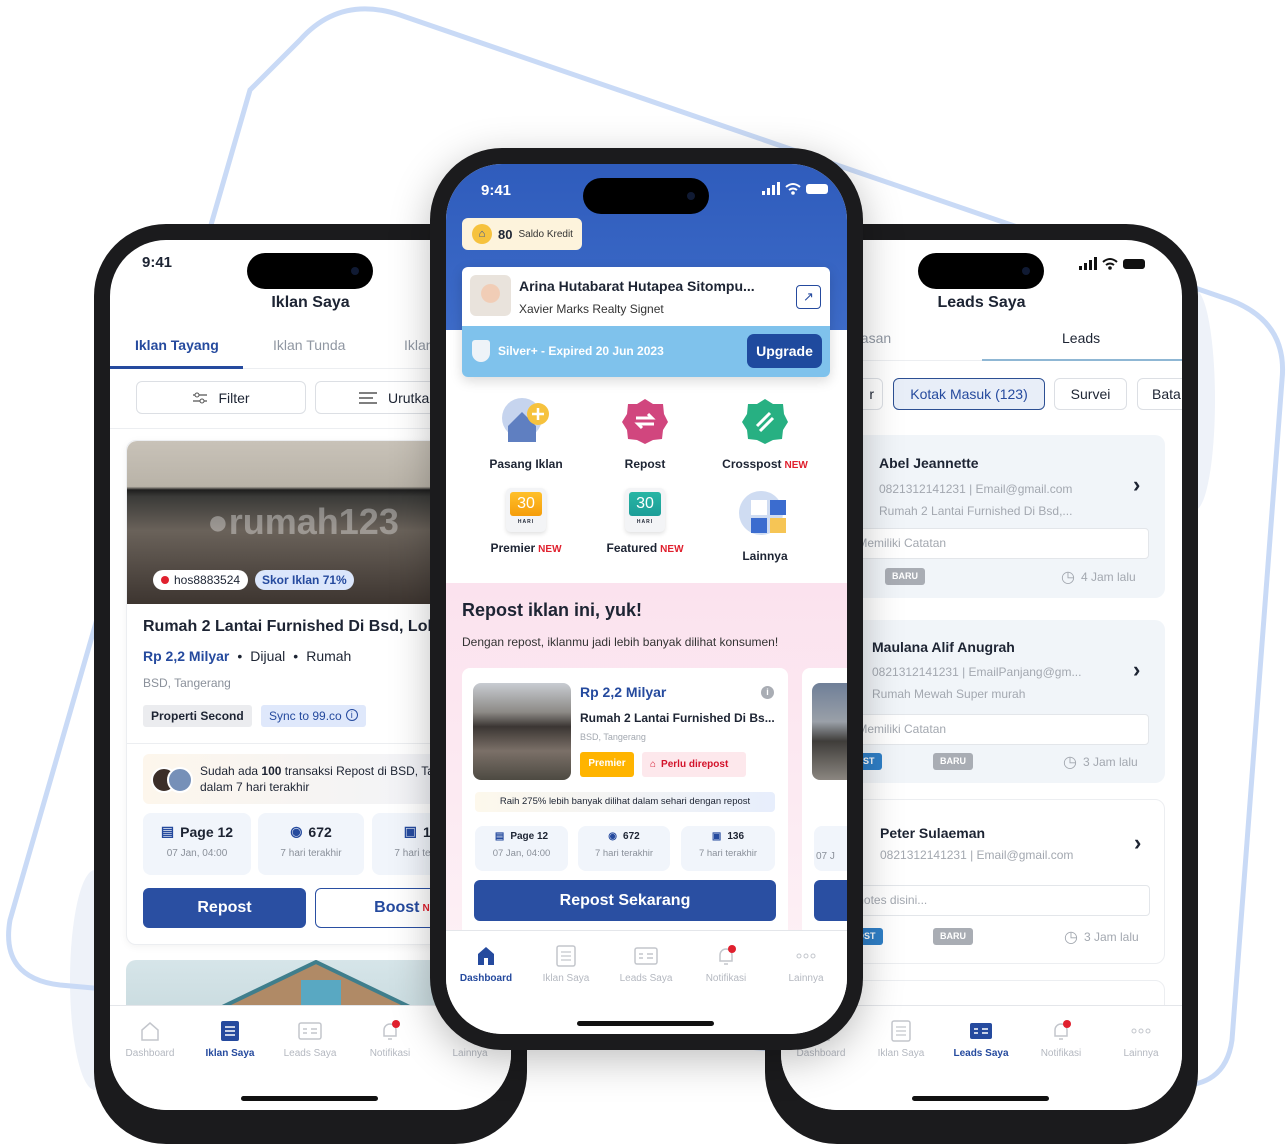  I want to click on stat-clicks: ▣1367 hari terakhir, so click(728, 848).